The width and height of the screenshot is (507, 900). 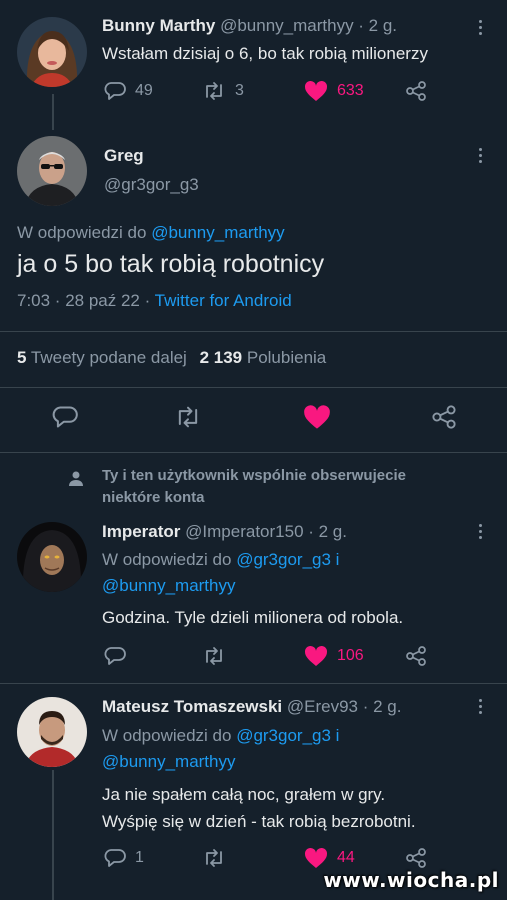 What do you see at coordinates (335, 559) in the screenshot?
I see `reply1-joiner: i` at bounding box center [335, 559].